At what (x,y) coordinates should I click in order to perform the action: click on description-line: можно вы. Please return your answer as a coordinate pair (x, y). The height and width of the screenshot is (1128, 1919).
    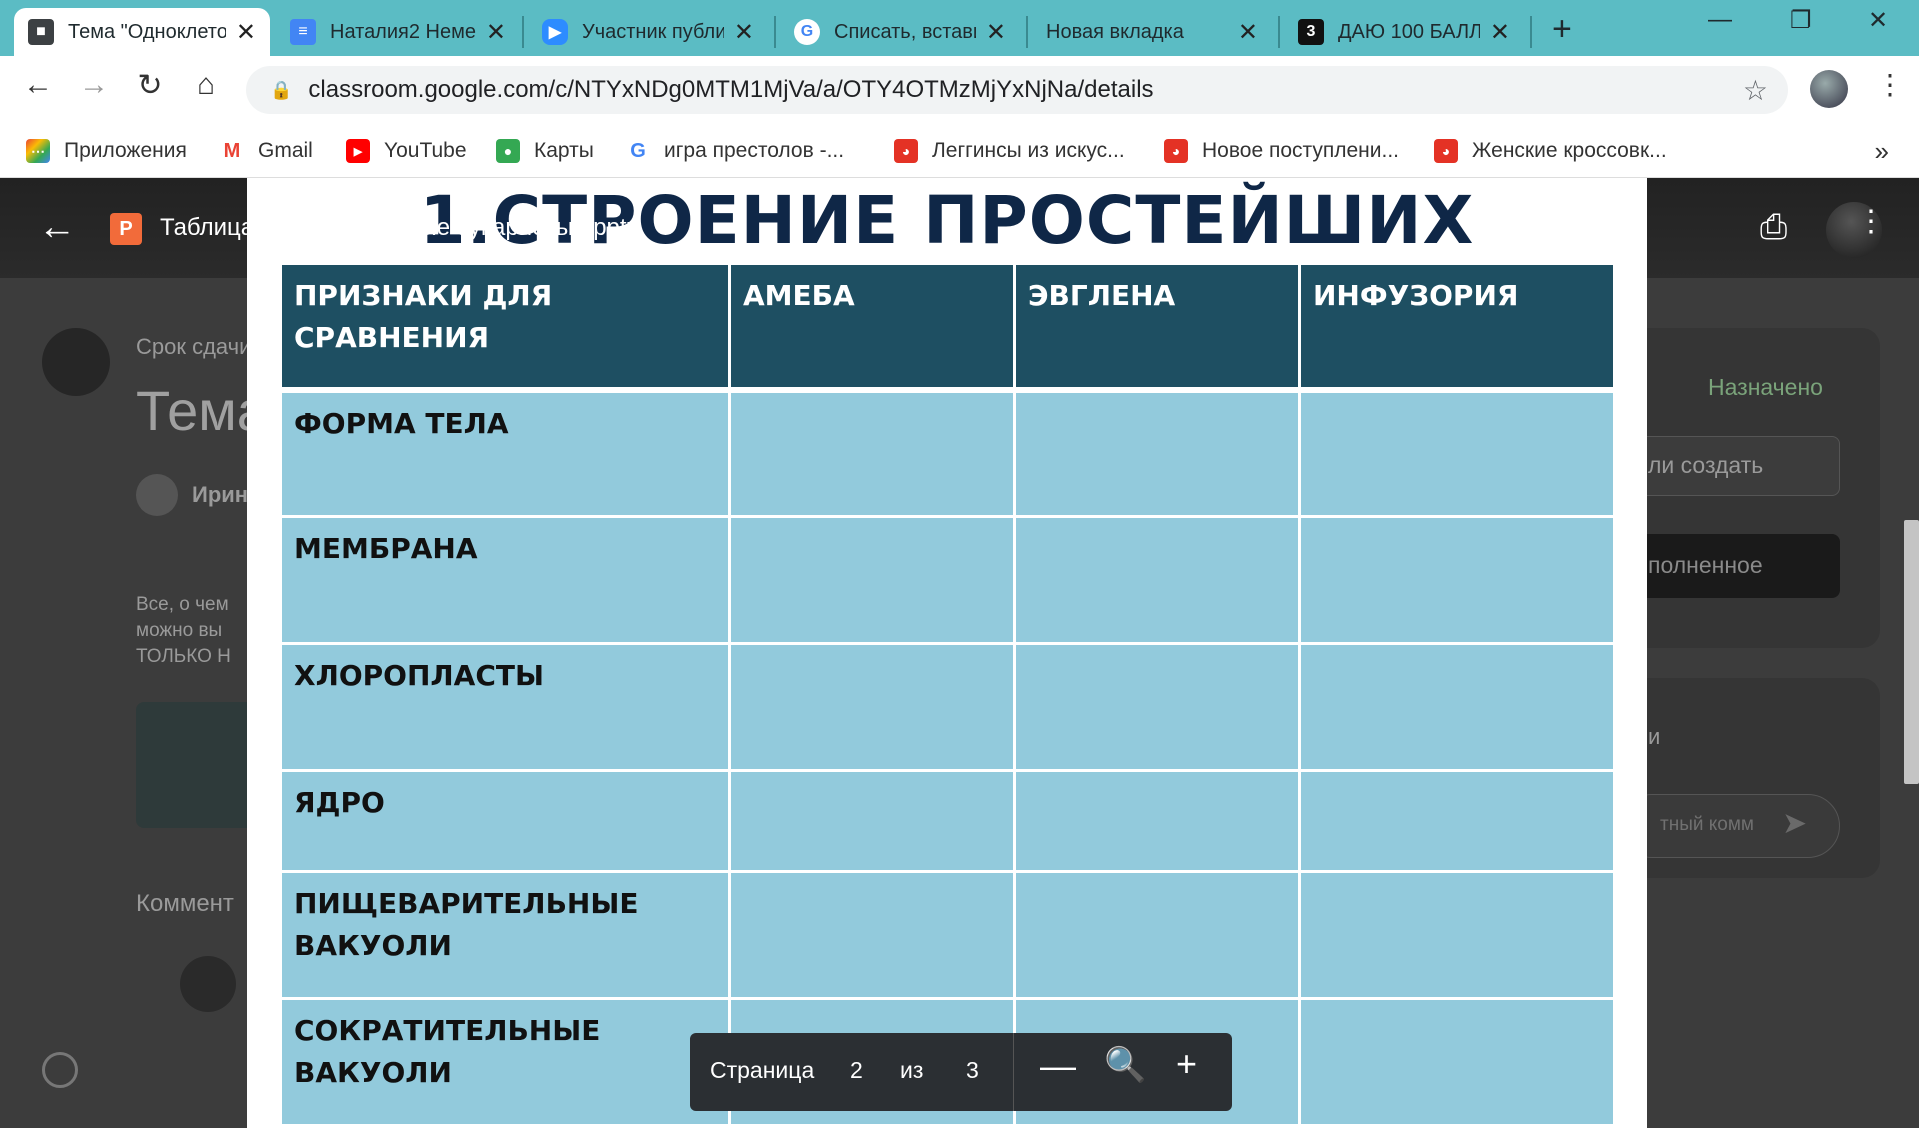
    Looking at the image, I should click on (179, 630).